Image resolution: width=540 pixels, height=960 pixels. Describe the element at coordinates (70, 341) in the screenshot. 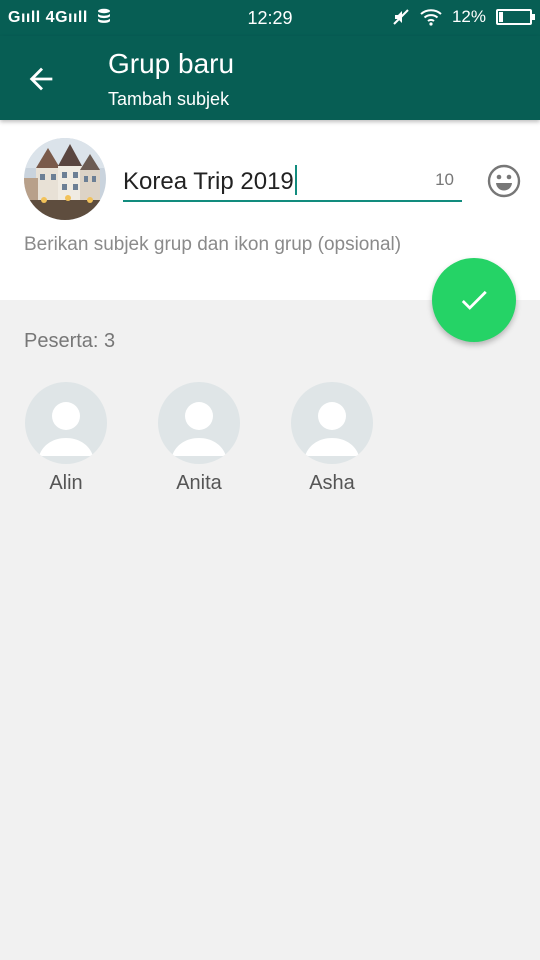

I see `participants-count: Peserta: 3` at that location.